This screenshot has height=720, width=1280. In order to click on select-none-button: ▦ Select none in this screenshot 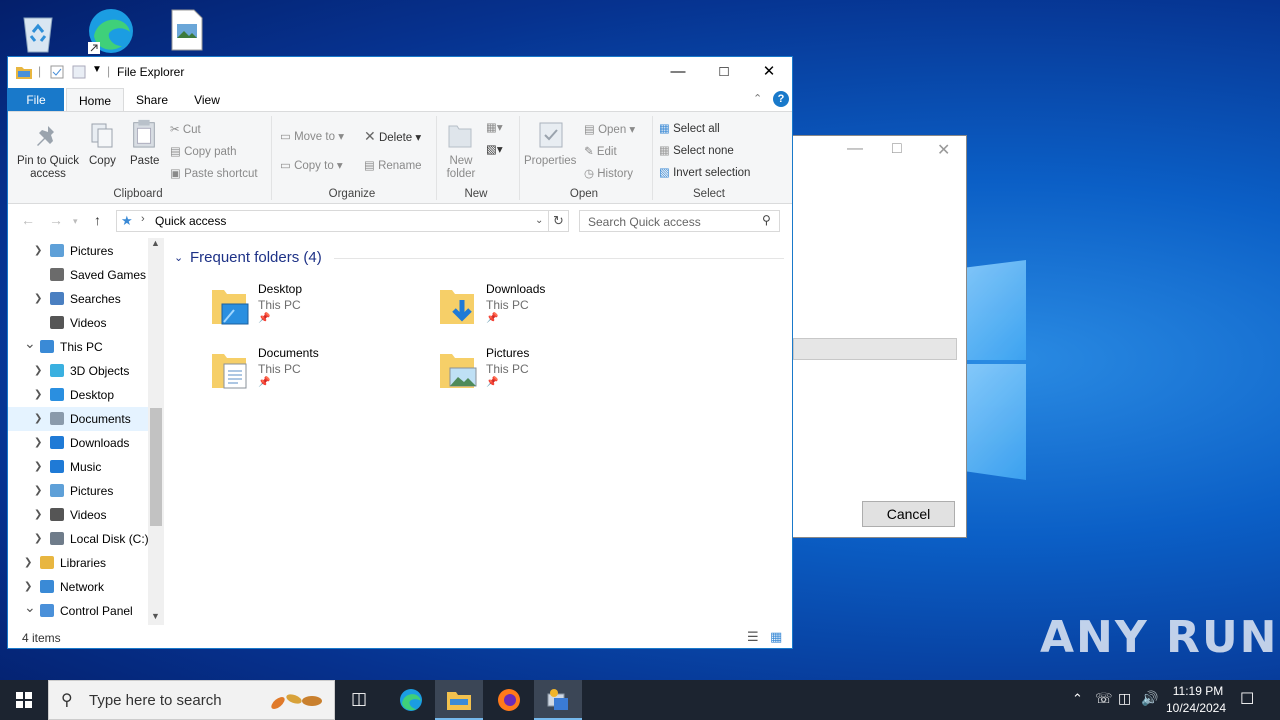, I will do `click(696, 150)`.